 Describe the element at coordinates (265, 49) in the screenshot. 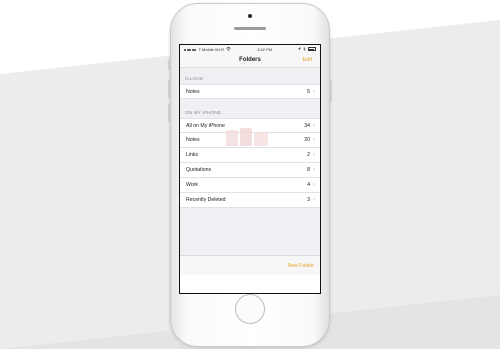

I see `clock: 3:42 PM` at that location.